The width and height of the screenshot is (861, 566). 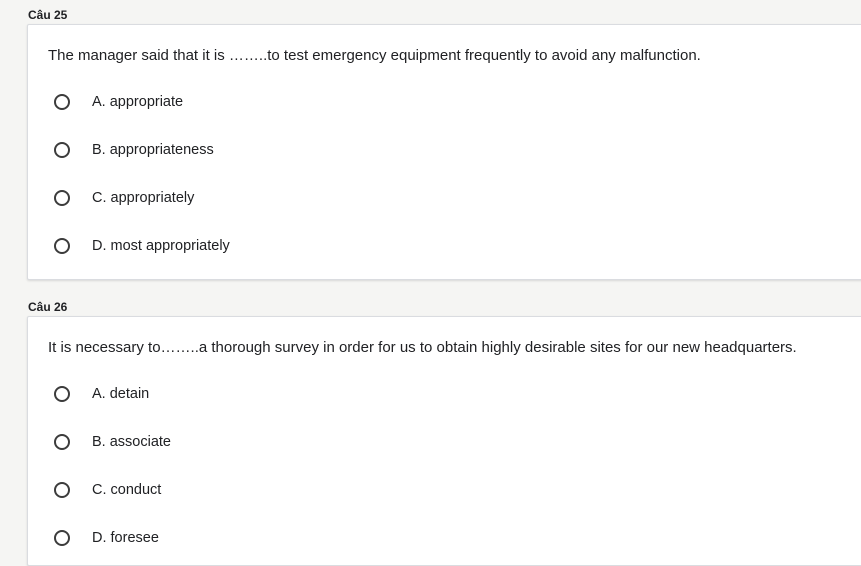 I want to click on question-number: Câu 26, so click(x=48, y=307).